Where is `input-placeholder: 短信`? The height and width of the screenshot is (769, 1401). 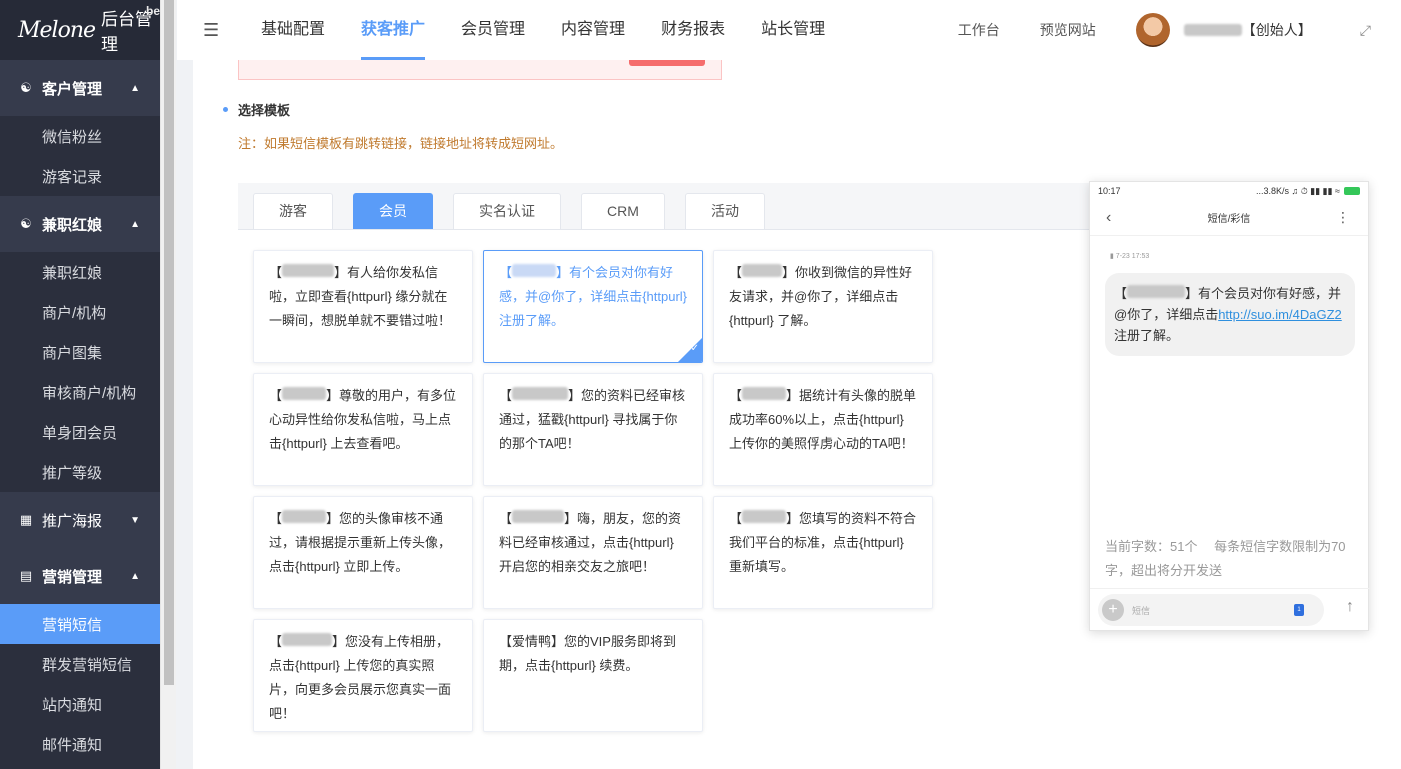
input-placeholder: 短信 is located at coordinates (1141, 610).